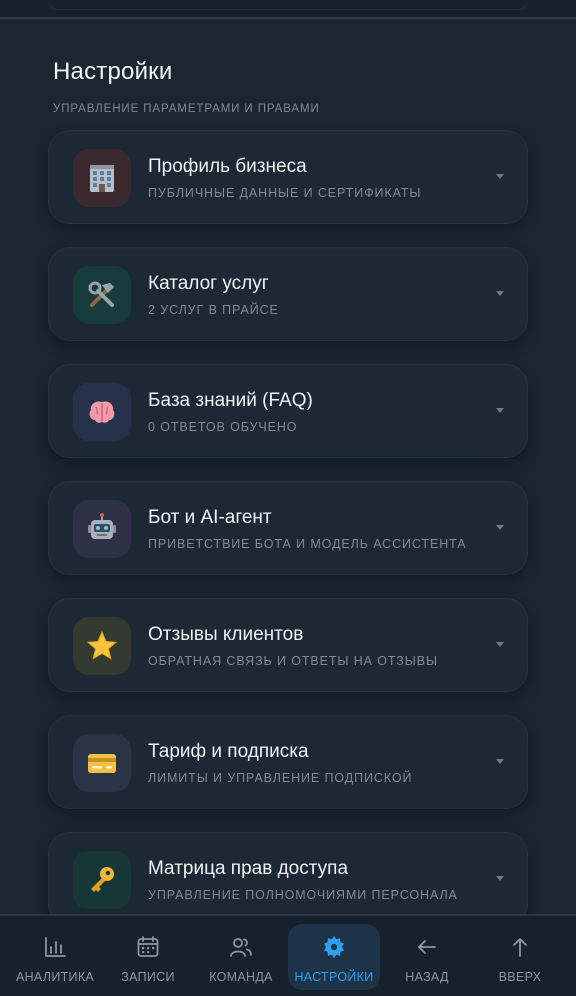 The width and height of the screenshot is (576, 996). I want to click on nav-label: КОМАНДА, so click(241, 977).